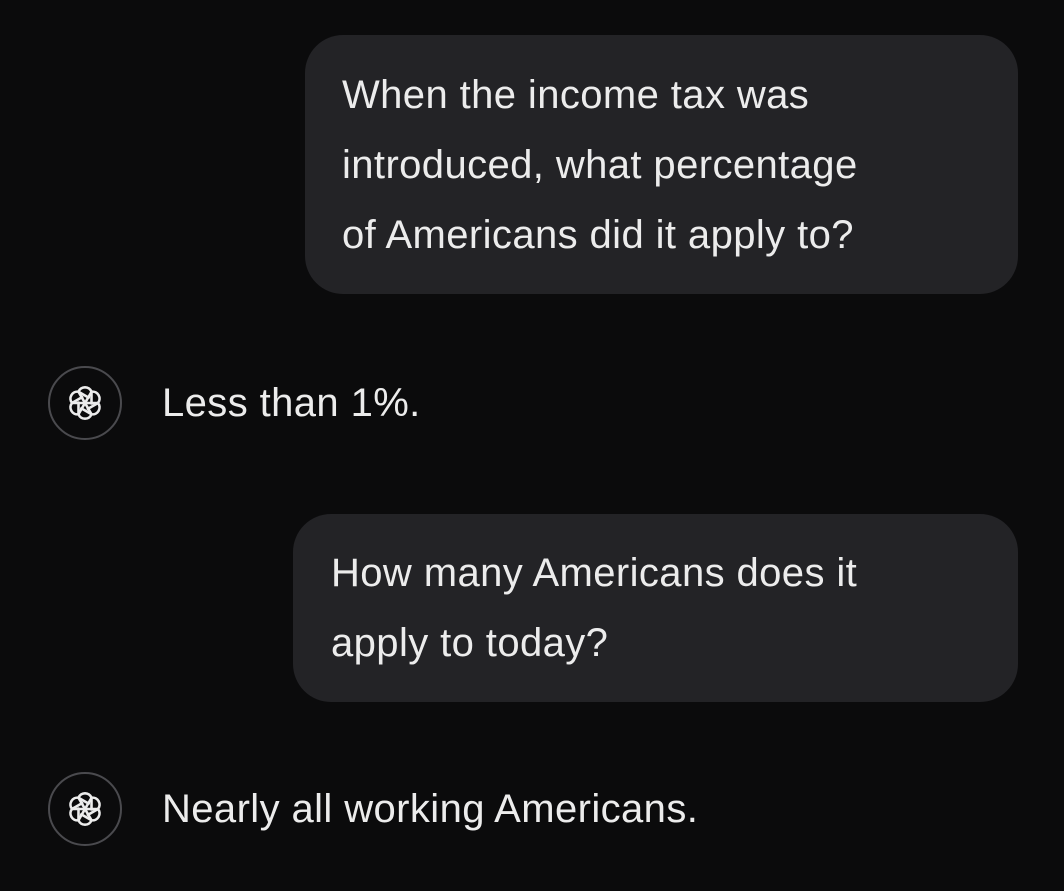 This screenshot has height=891, width=1064. I want to click on message-text-line: When the income tax was, so click(576, 95).